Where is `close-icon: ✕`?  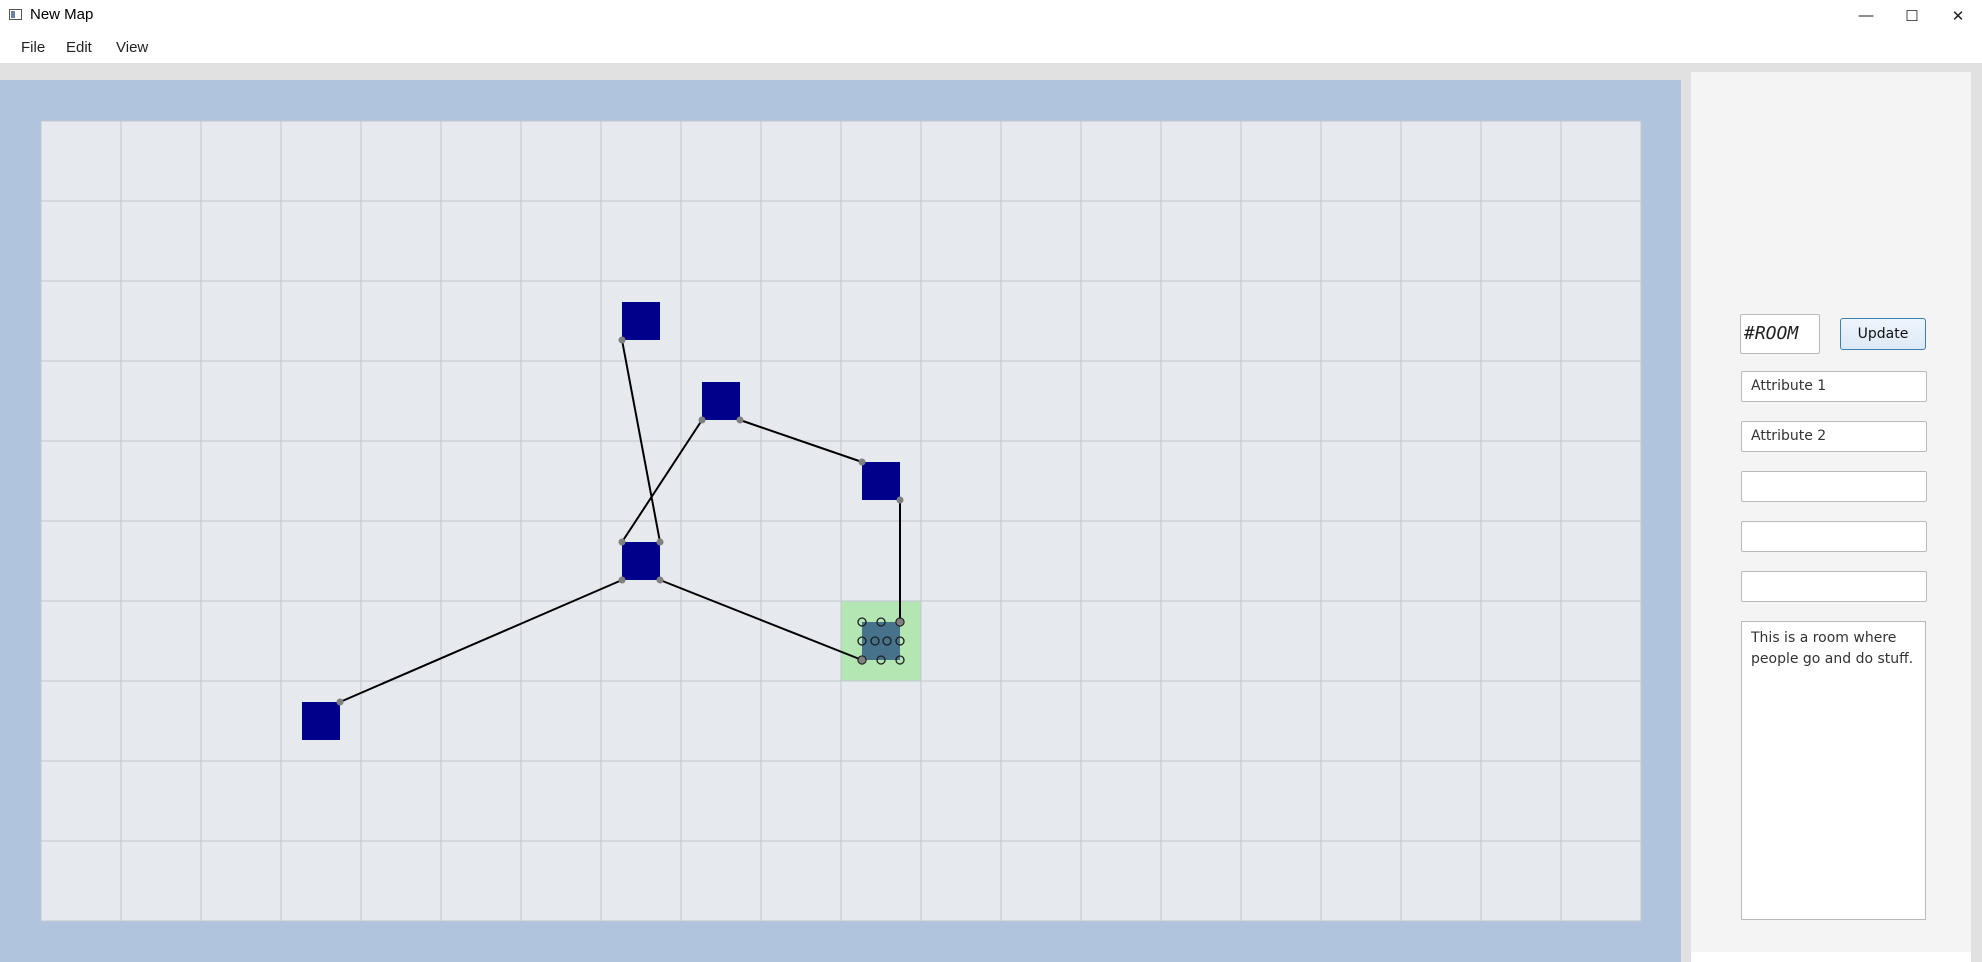 close-icon: ✕ is located at coordinates (1958, 16).